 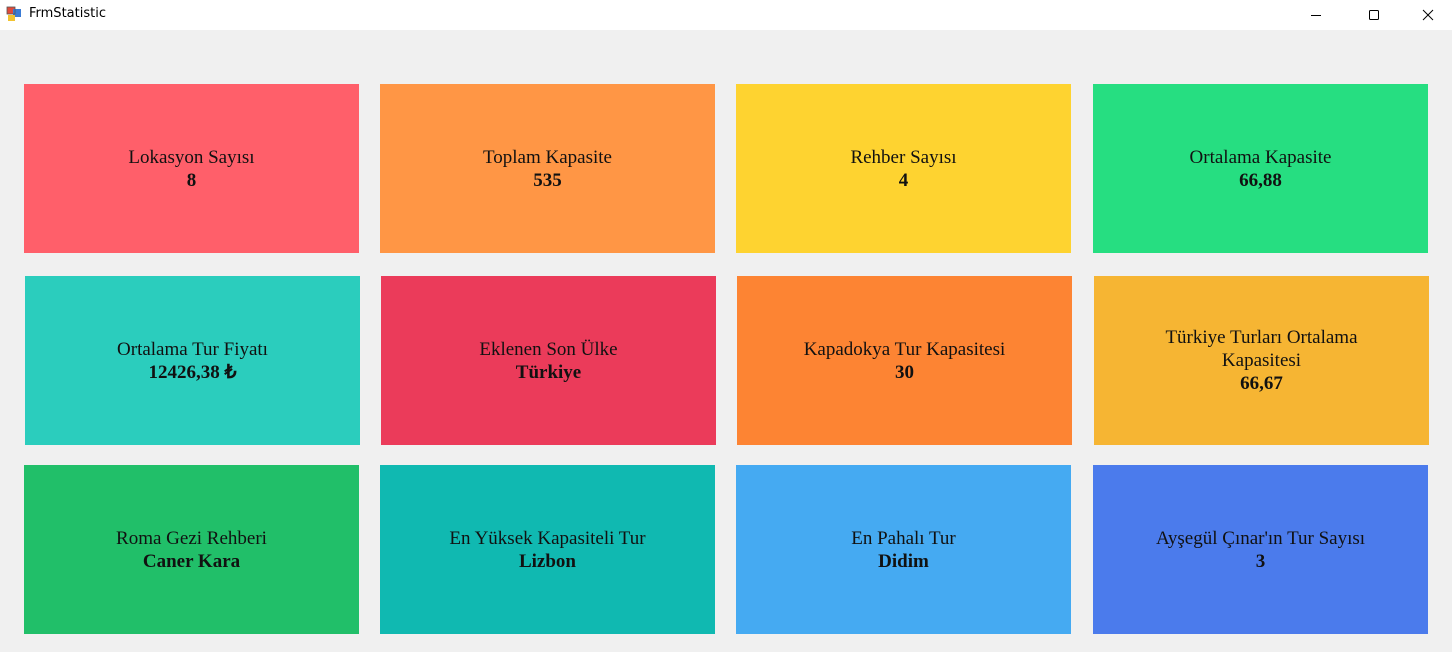 I want to click on tile-rome-tour-guide: Roma Gezi Rehberi Caner Kara, so click(x=191, y=549).